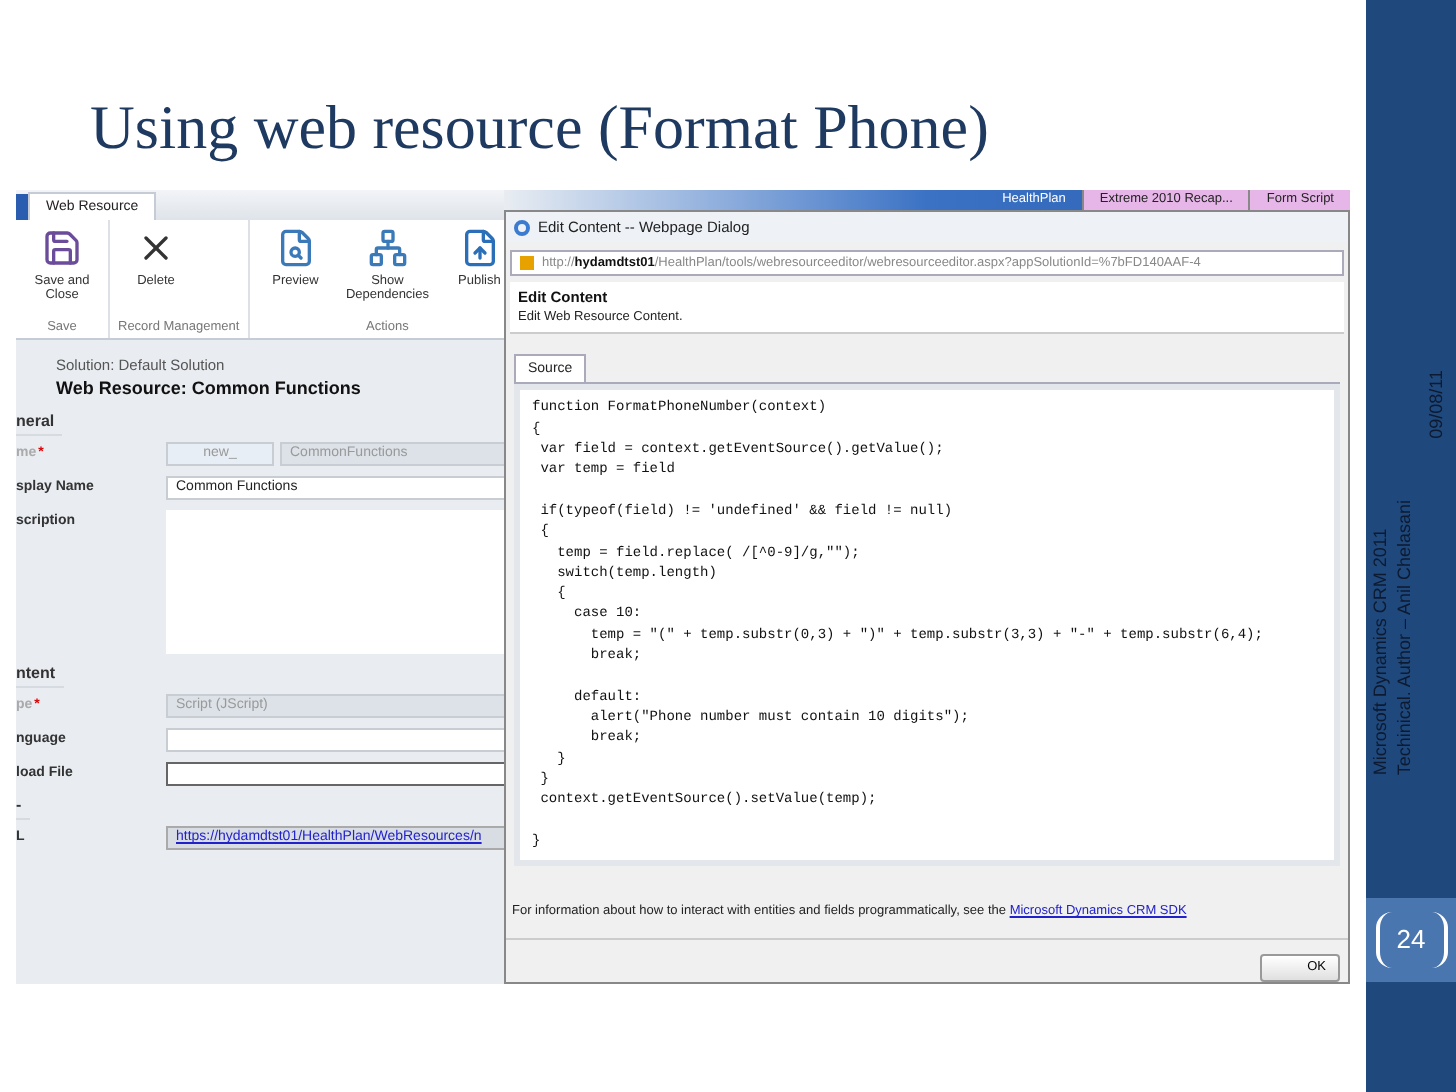 This screenshot has height=1092, width=1456. I want to click on document-search-icon, so click(295, 248).